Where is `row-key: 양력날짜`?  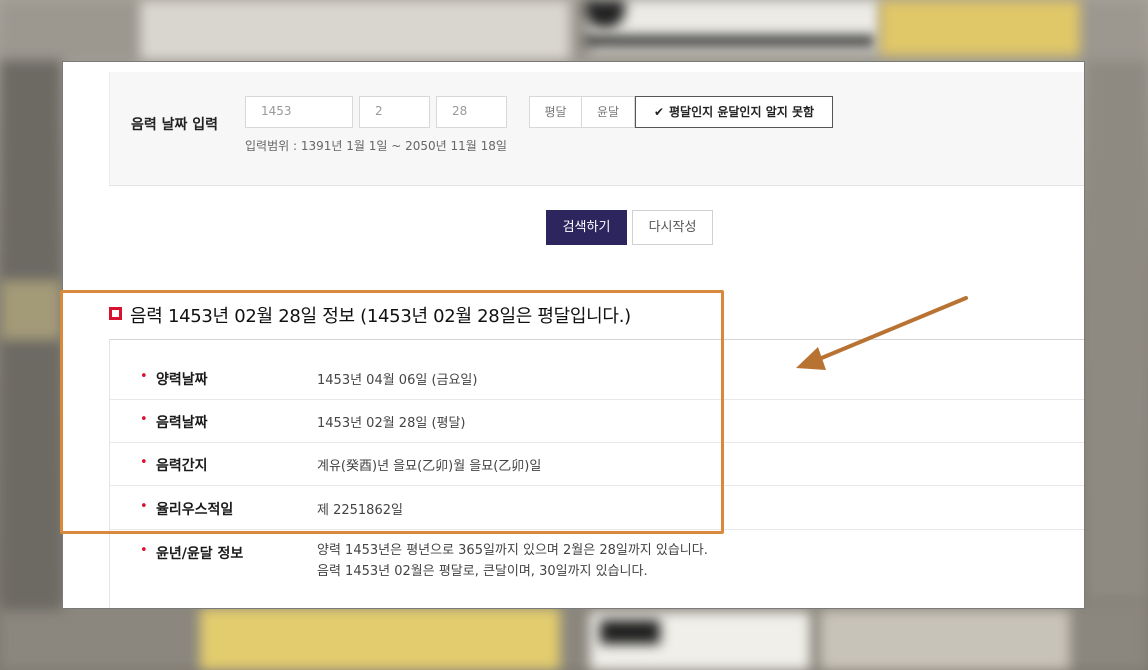 row-key: 양력날짜 is located at coordinates (182, 380).